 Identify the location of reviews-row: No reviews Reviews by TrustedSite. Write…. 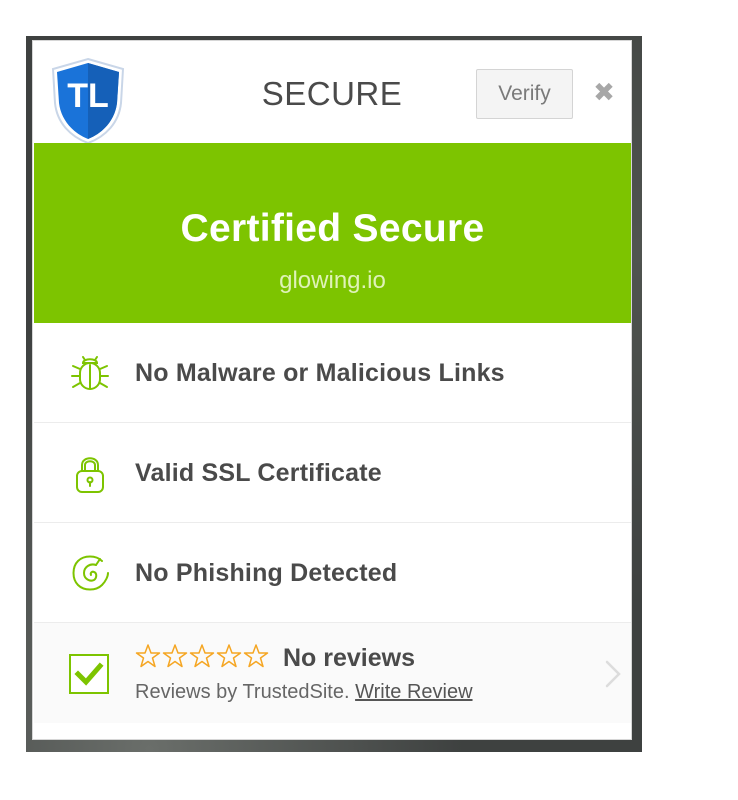
(332, 673).